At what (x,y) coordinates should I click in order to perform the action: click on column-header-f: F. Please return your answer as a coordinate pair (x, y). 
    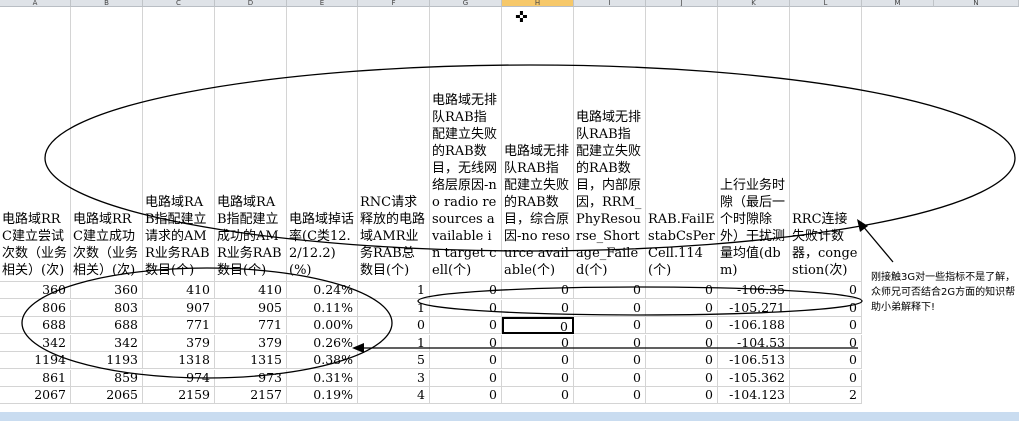
    Looking at the image, I should click on (394, 3).